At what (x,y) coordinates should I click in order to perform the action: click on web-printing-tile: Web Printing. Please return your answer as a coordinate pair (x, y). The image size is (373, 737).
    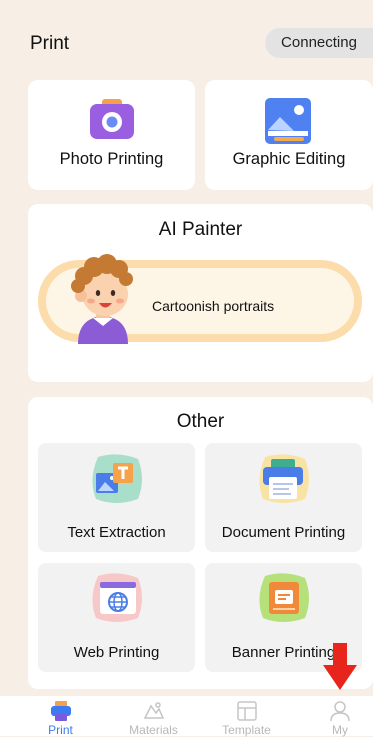
    Looking at the image, I should click on (116, 617).